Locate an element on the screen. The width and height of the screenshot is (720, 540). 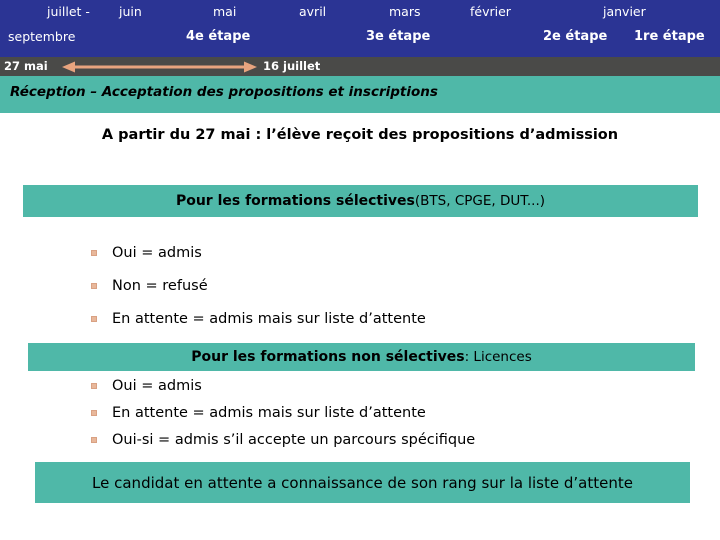
range-end-date: 16 juillet is located at coordinates (292, 66).